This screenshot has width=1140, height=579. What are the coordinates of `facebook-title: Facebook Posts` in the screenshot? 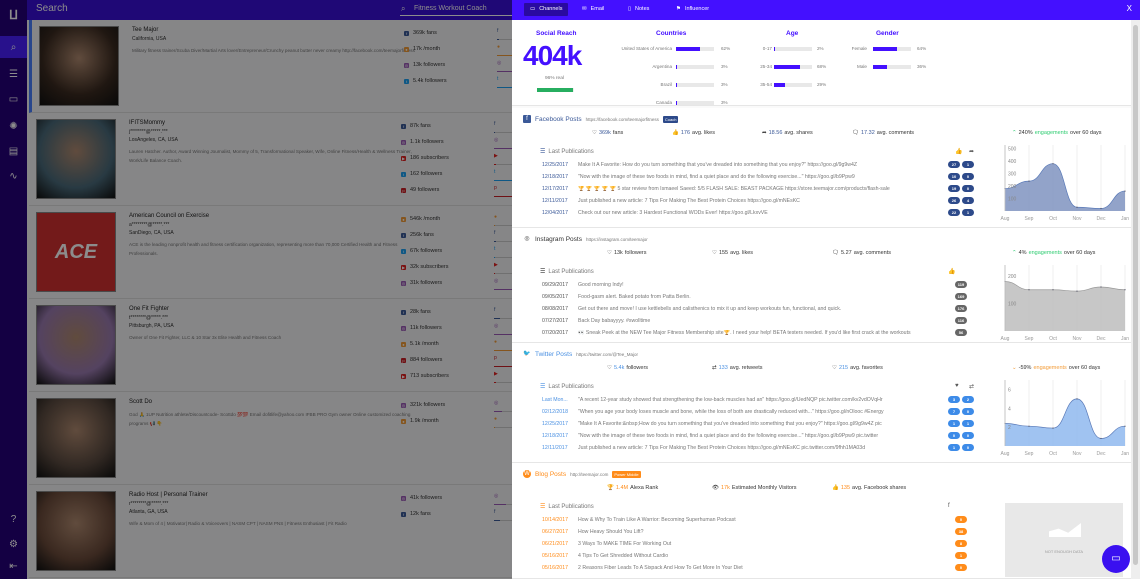 It's located at (558, 119).